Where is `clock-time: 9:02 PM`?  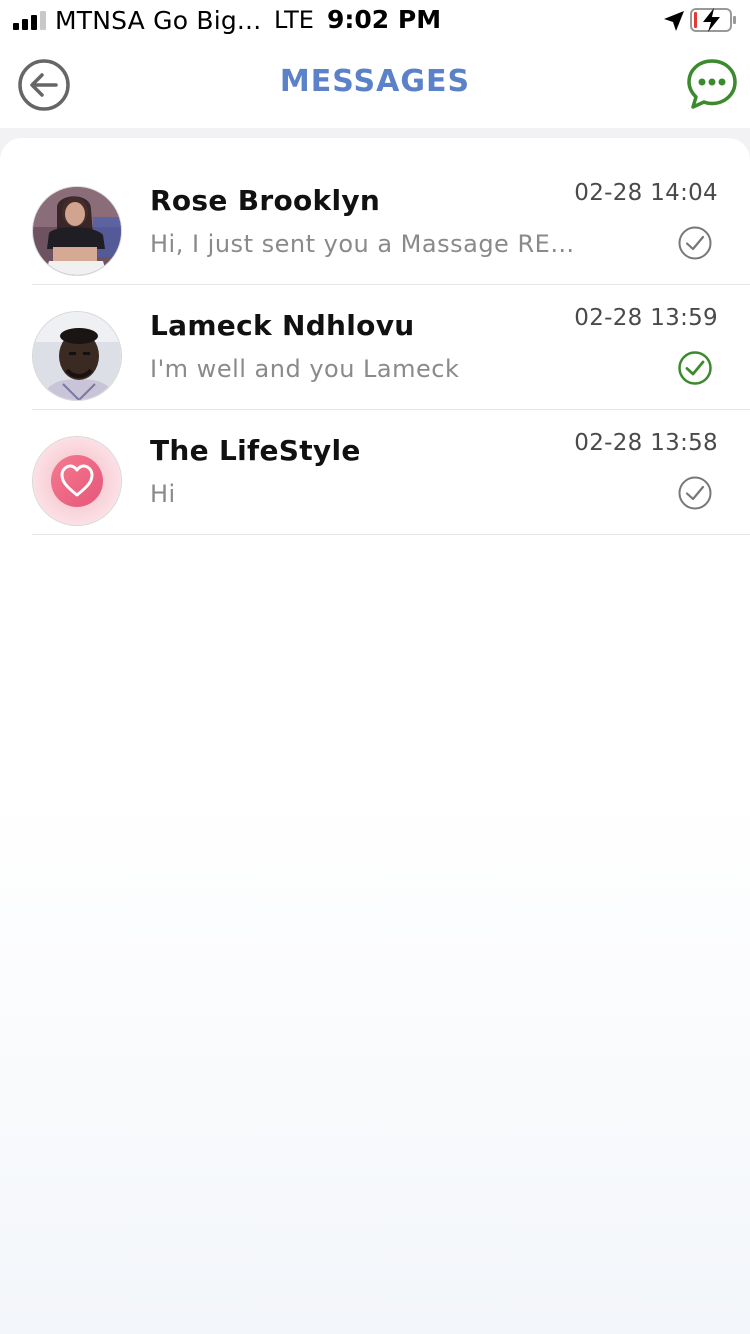
clock-time: 9:02 PM is located at coordinates (384, 19).